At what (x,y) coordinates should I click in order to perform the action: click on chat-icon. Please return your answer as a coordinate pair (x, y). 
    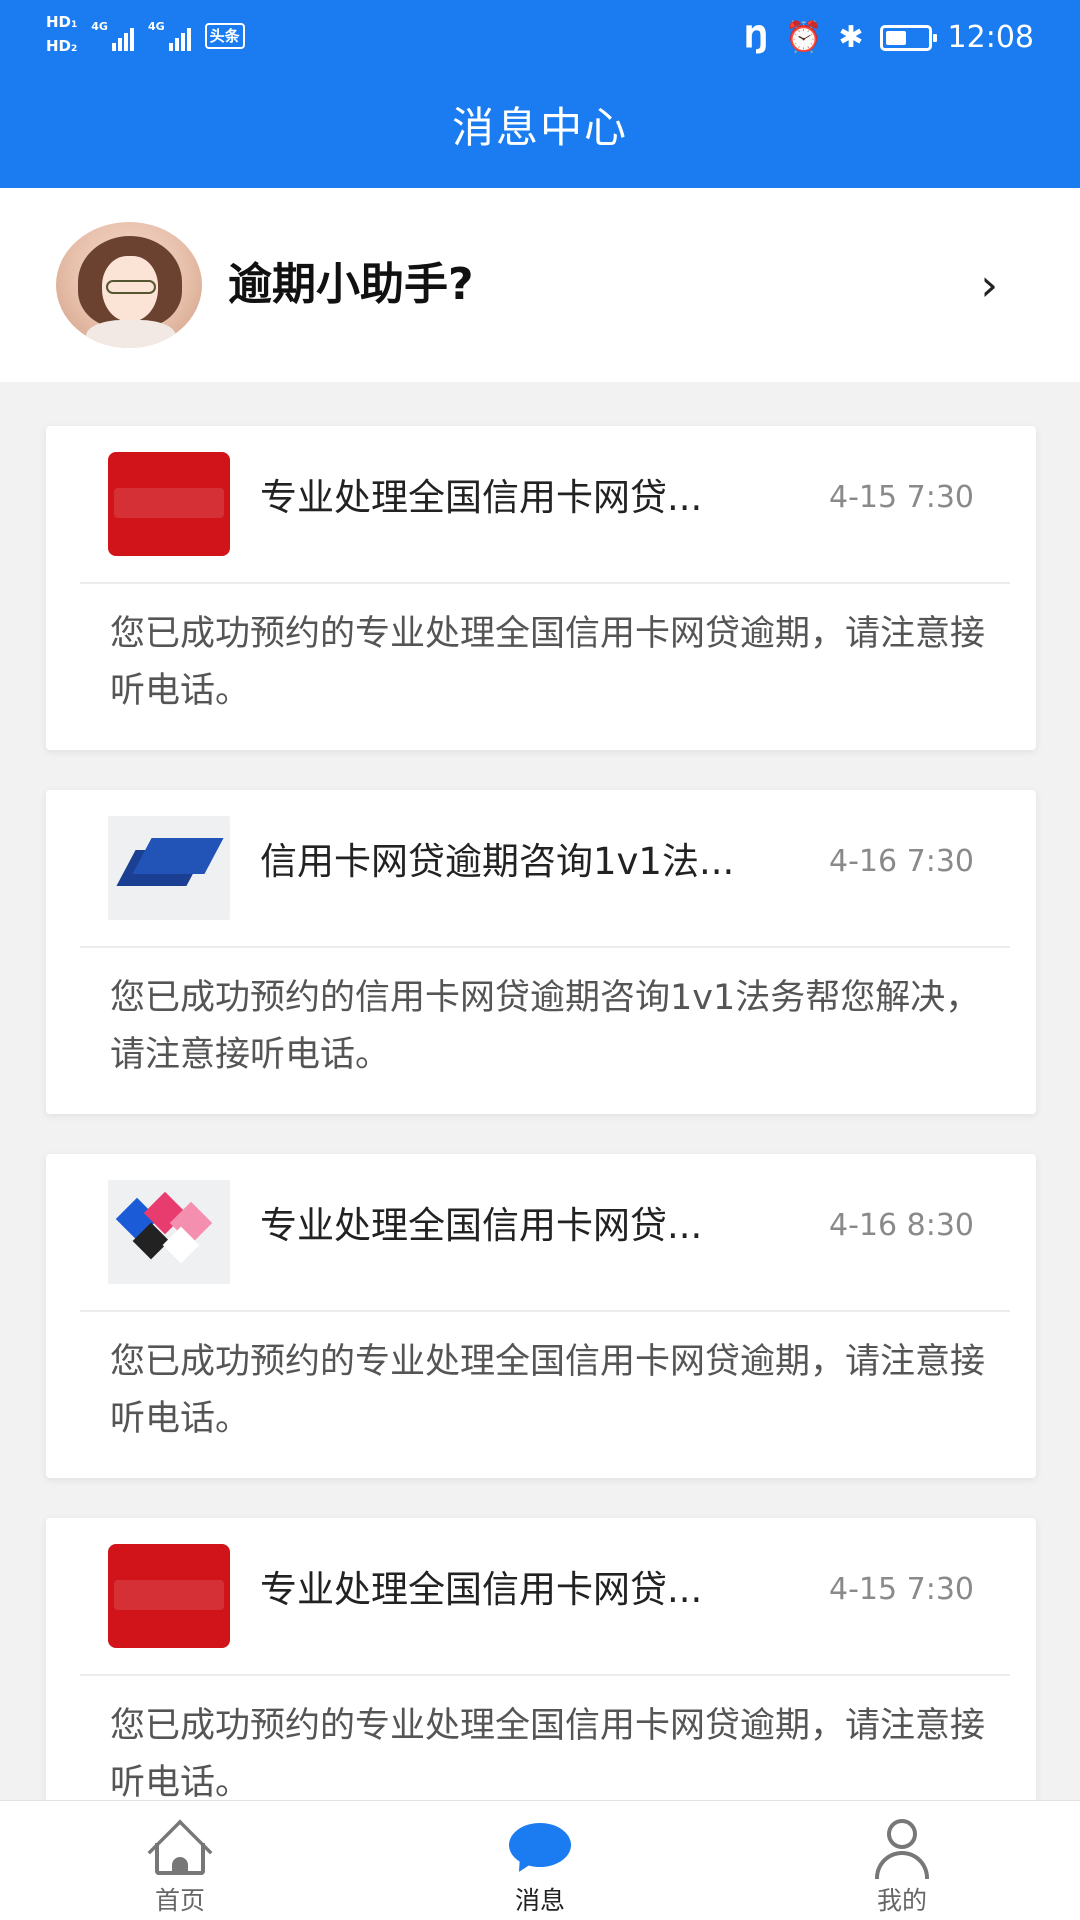
    Looking at the image, I should click on (540, 1847).